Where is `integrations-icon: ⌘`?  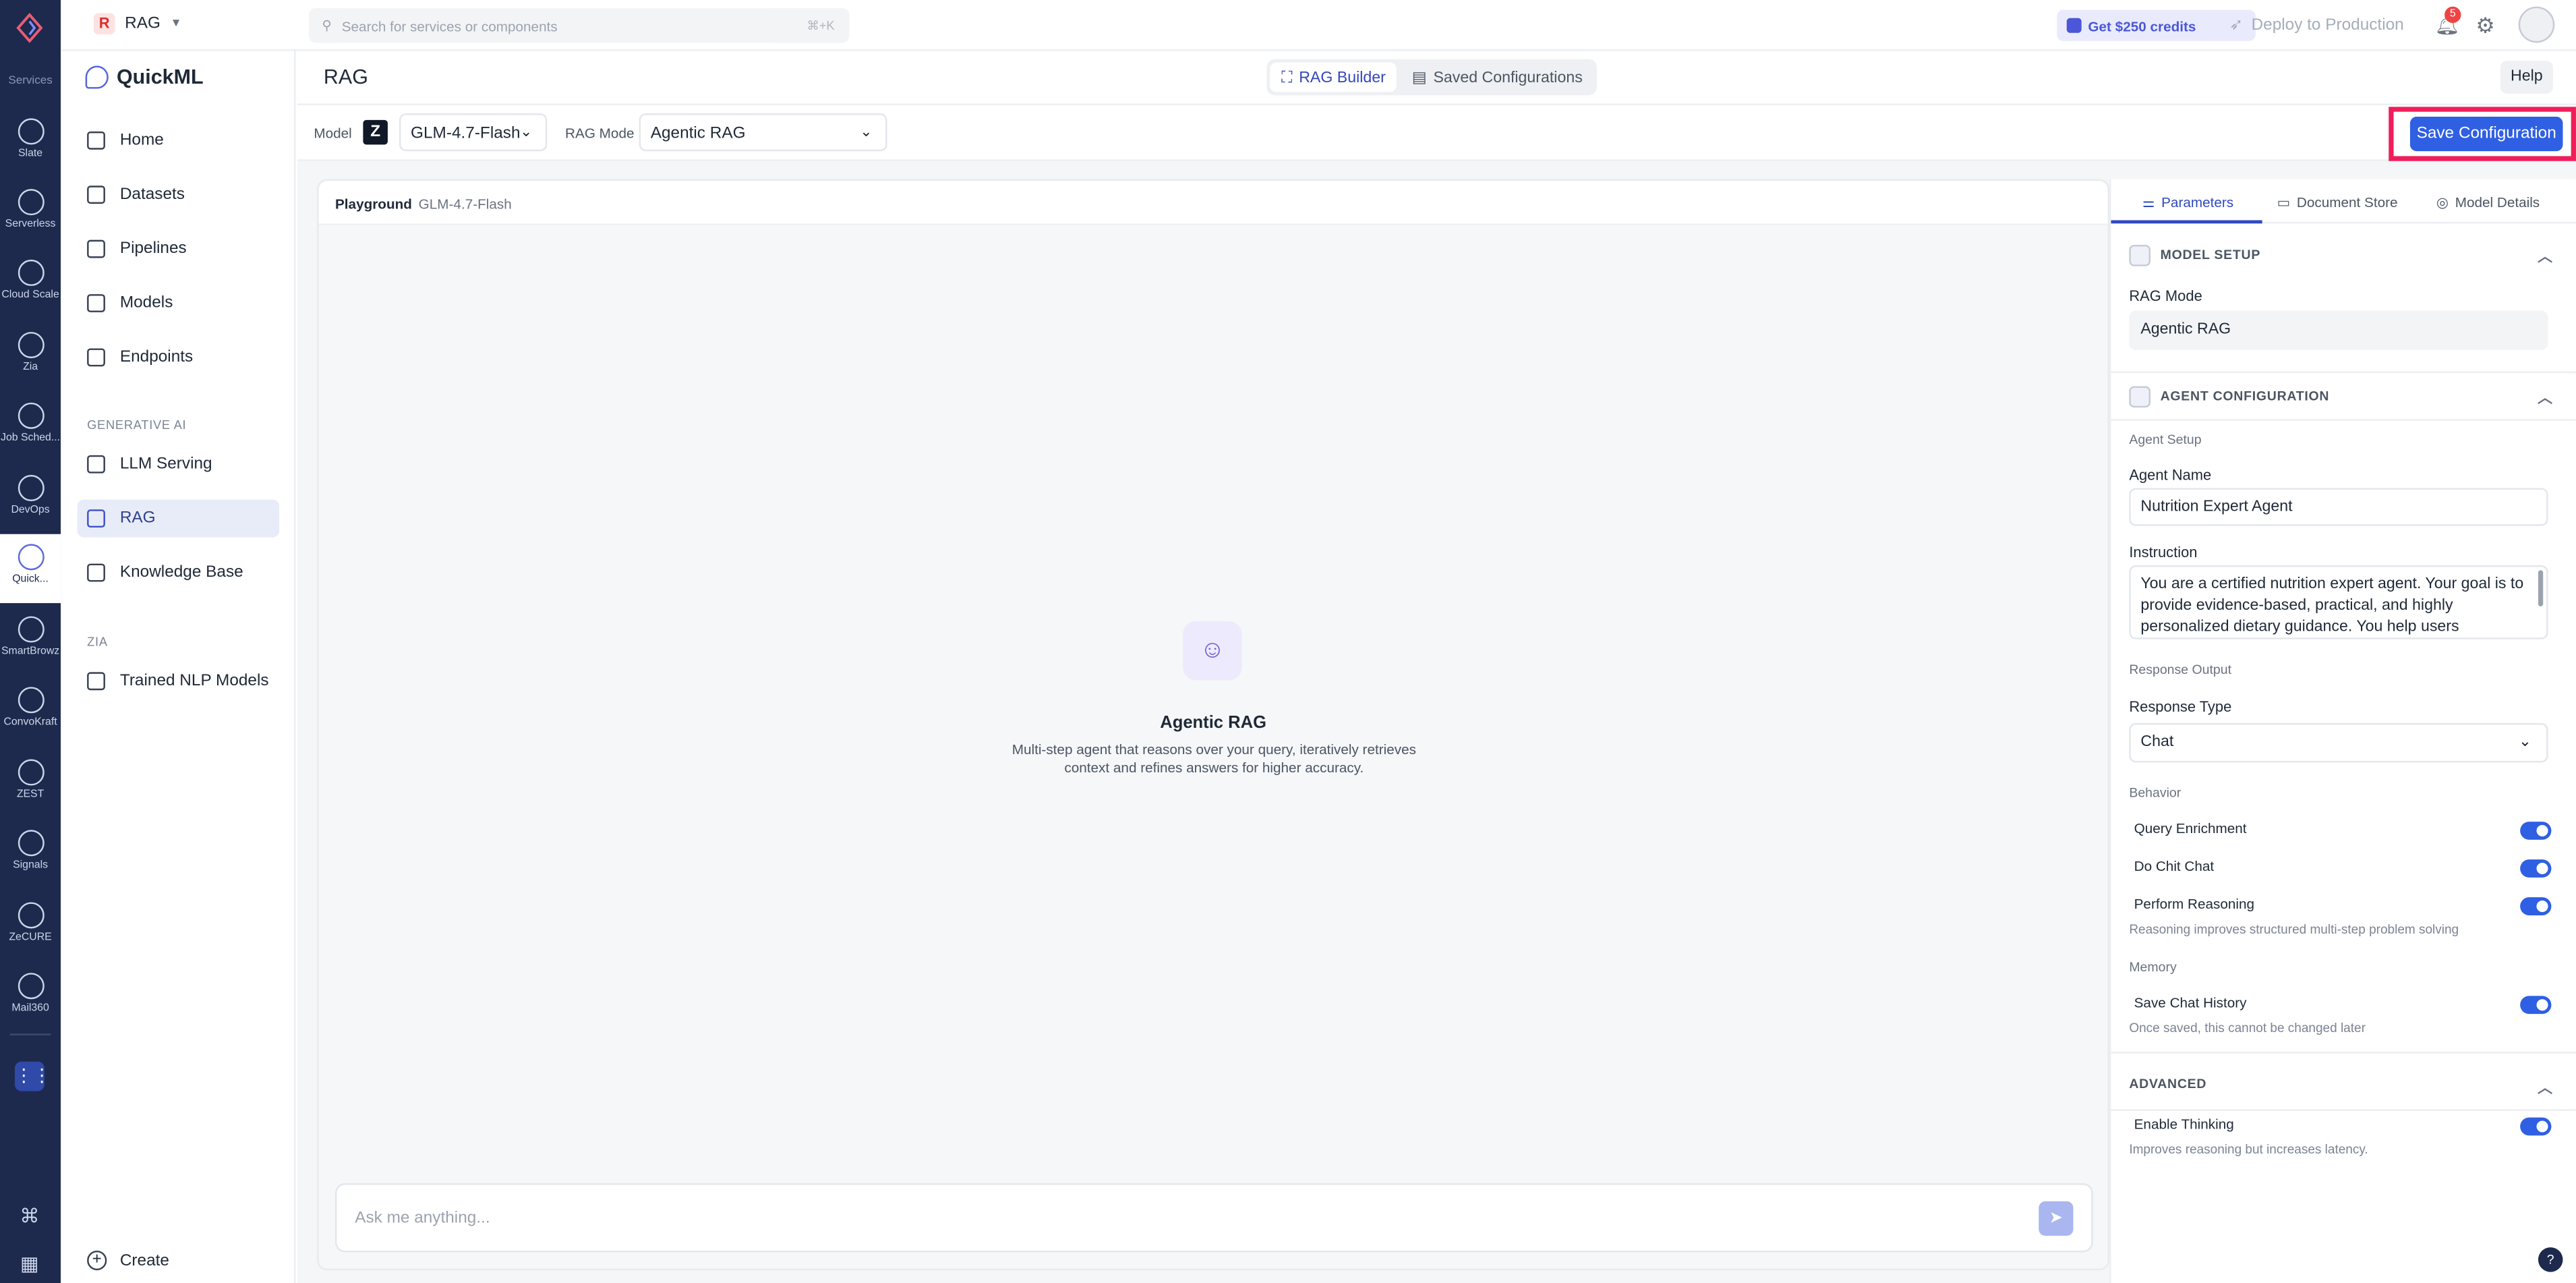
integrations-icon: ⌘ is located at coordinates (29, 1216).